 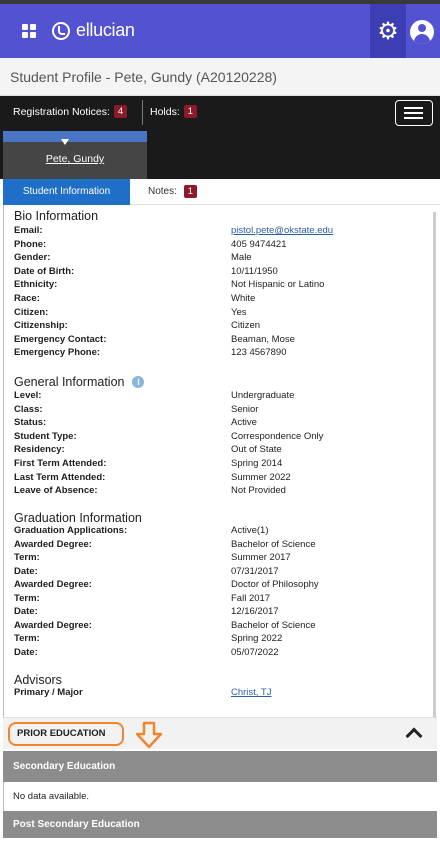 What do you see at coordinates (388, 31) in the screenshot?
I see `settings-gear-icon: ⚙` at bounding box center [388, 31].